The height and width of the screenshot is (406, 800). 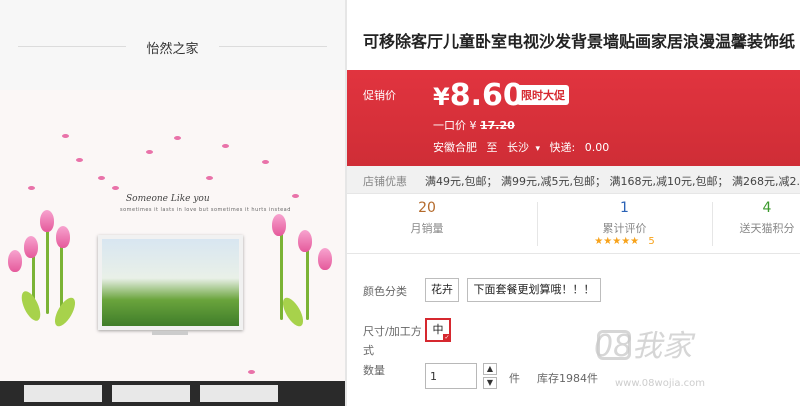 I want to click on size-option-medium: 中 ✓, so click(x=438, y=330).